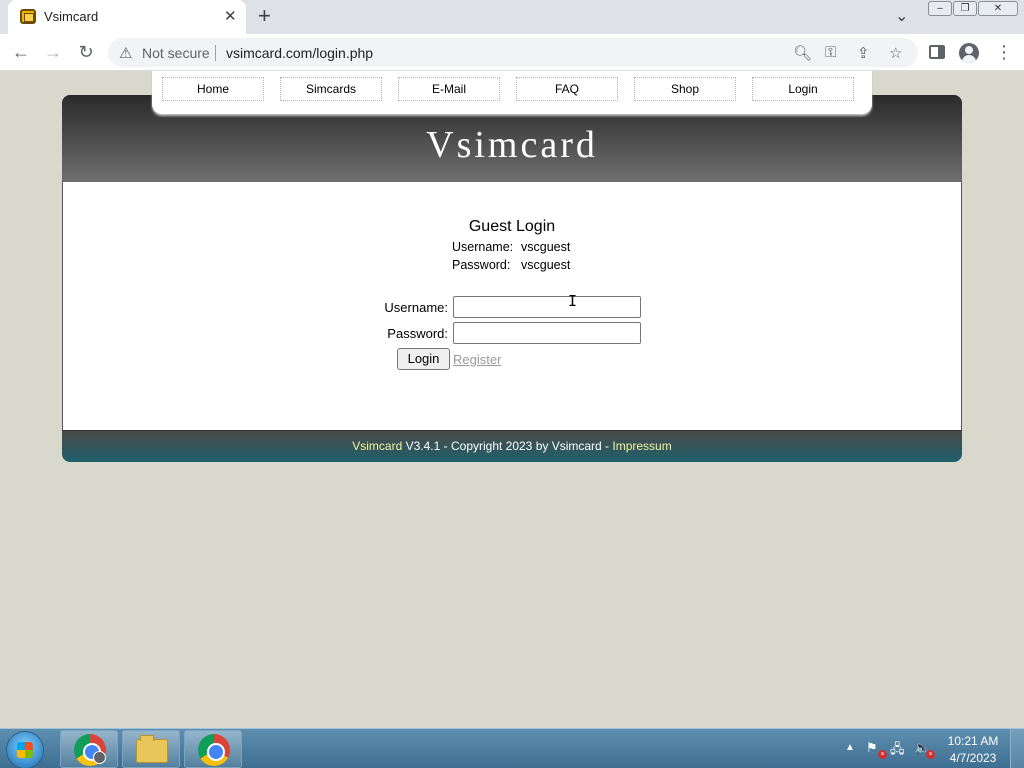  Describe the element at coordinates (924, 749) in the screenshot. I see `volume-icon: 🔈 ×` at that location.